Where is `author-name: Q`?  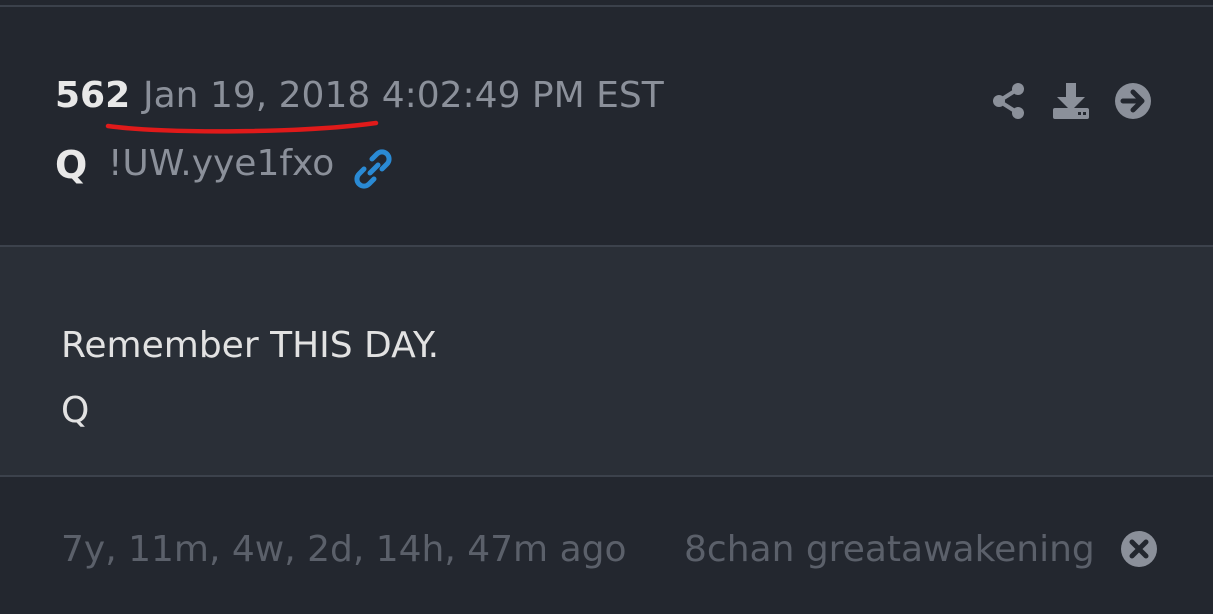 author-name: Q is located at coordinates (71, 165).